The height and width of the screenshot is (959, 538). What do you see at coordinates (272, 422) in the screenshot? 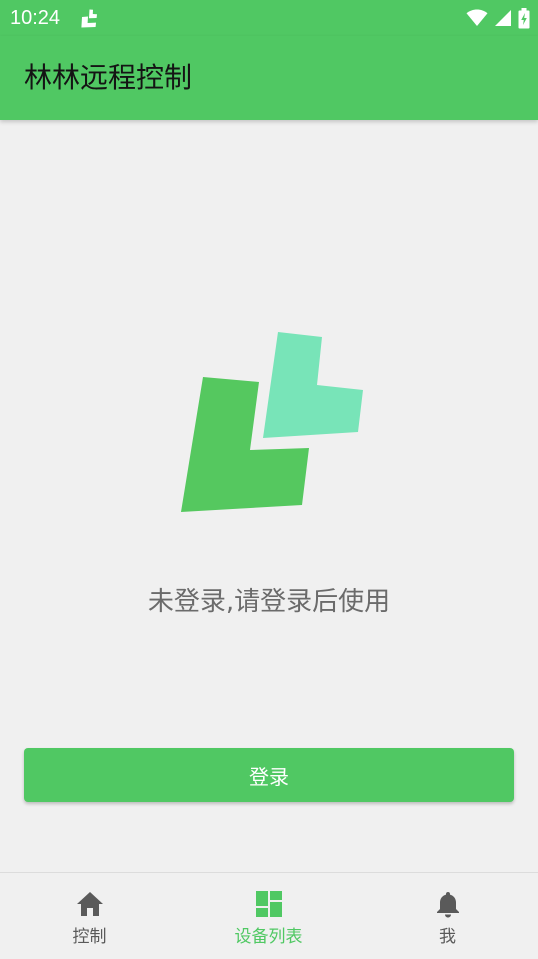
I see `app-logo-icon` at bounding box center [272, 422].